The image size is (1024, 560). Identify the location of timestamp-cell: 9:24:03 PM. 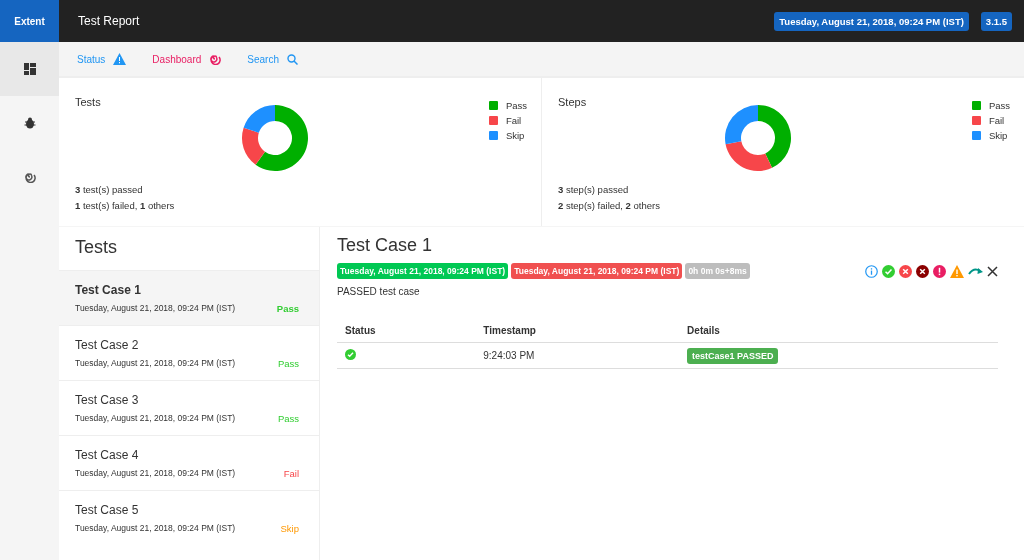
(577, 355).